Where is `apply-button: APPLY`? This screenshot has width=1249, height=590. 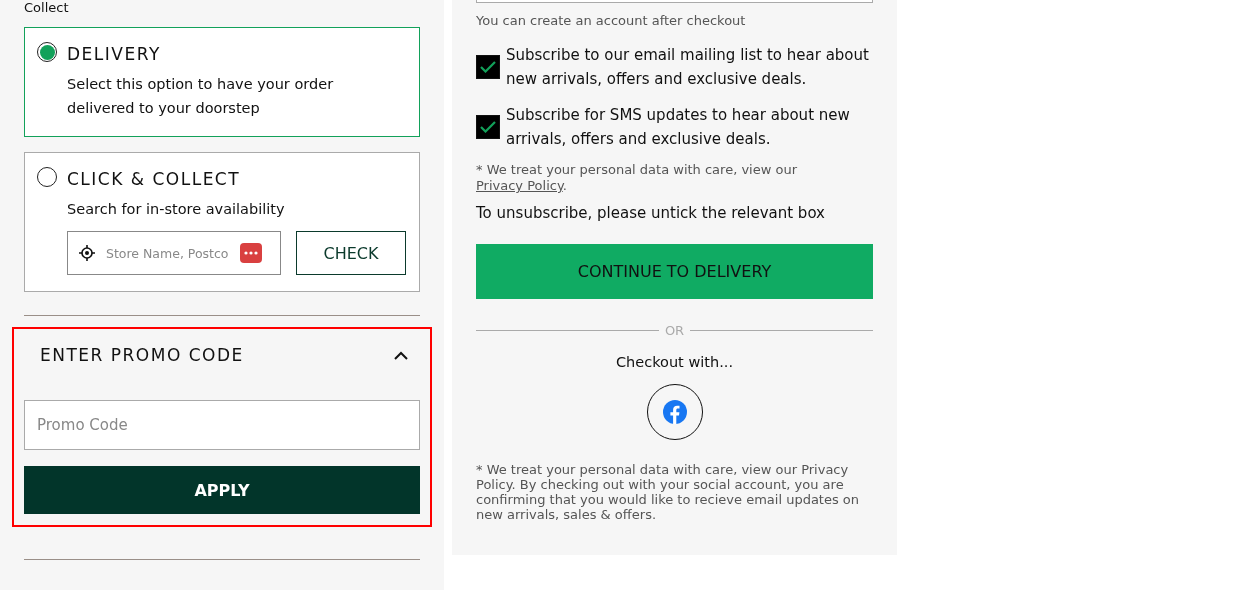
apply-button: APPLY is located at coordinates (222, 490).